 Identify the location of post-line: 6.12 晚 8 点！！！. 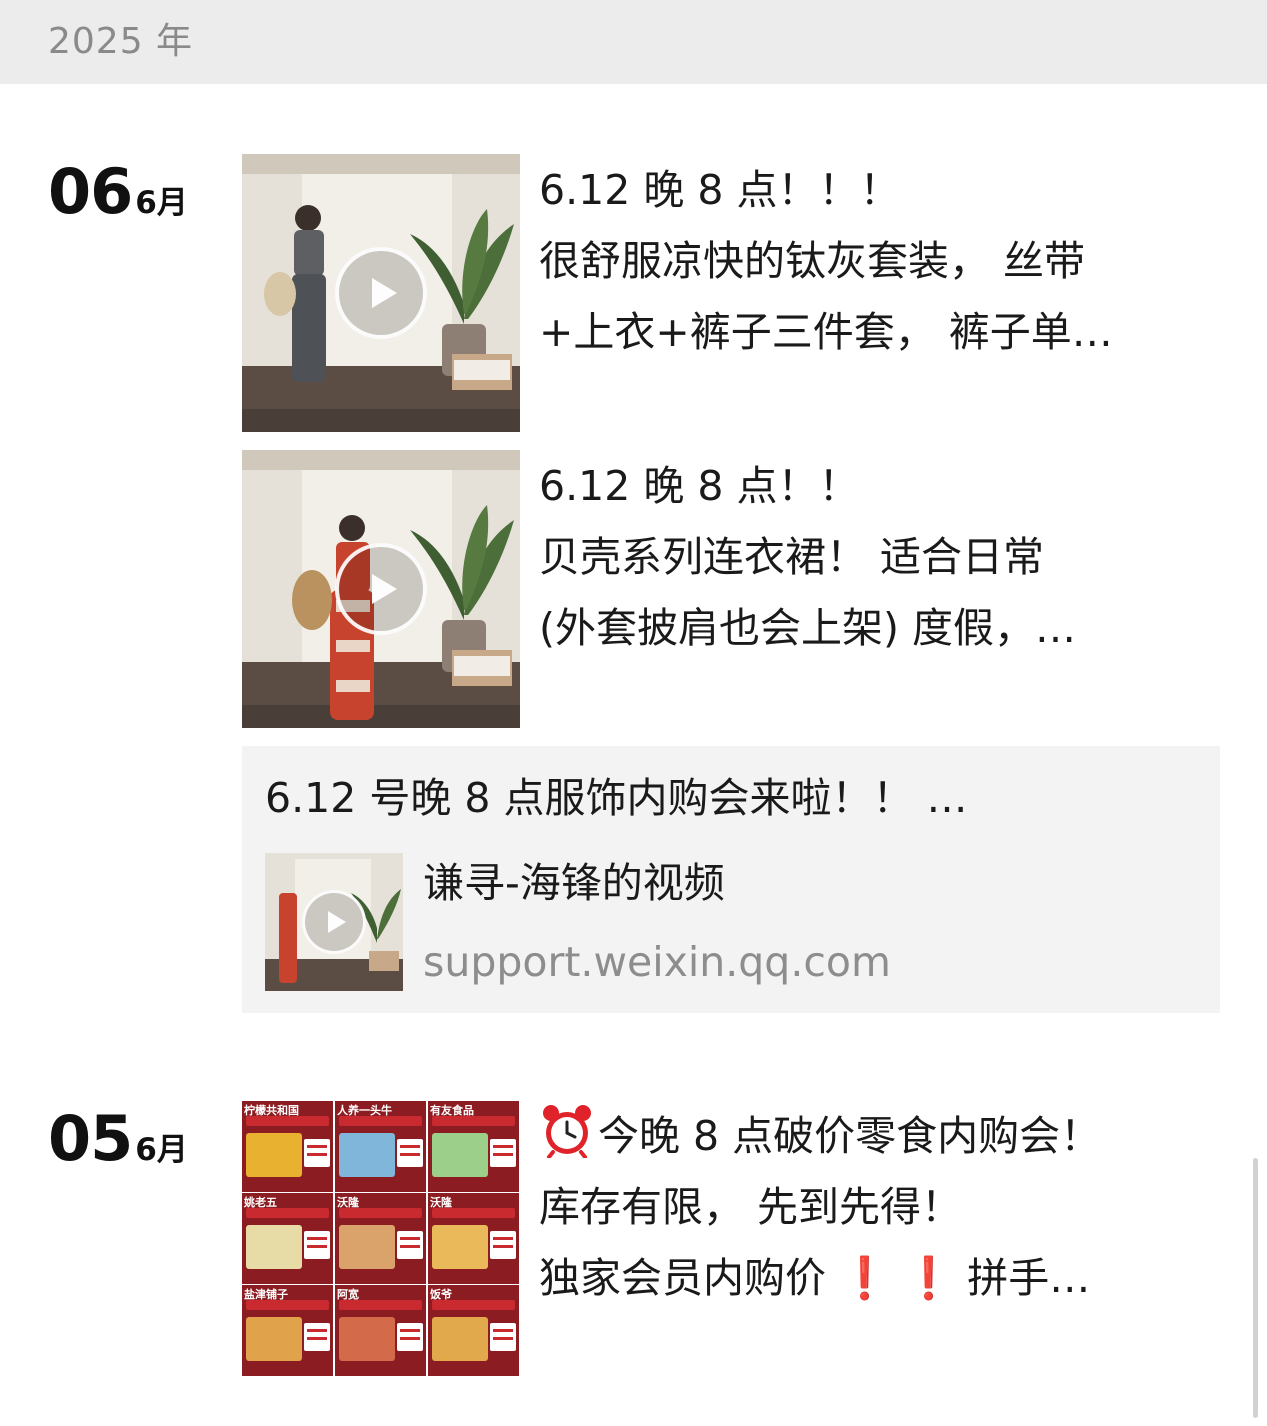
(720, 190).